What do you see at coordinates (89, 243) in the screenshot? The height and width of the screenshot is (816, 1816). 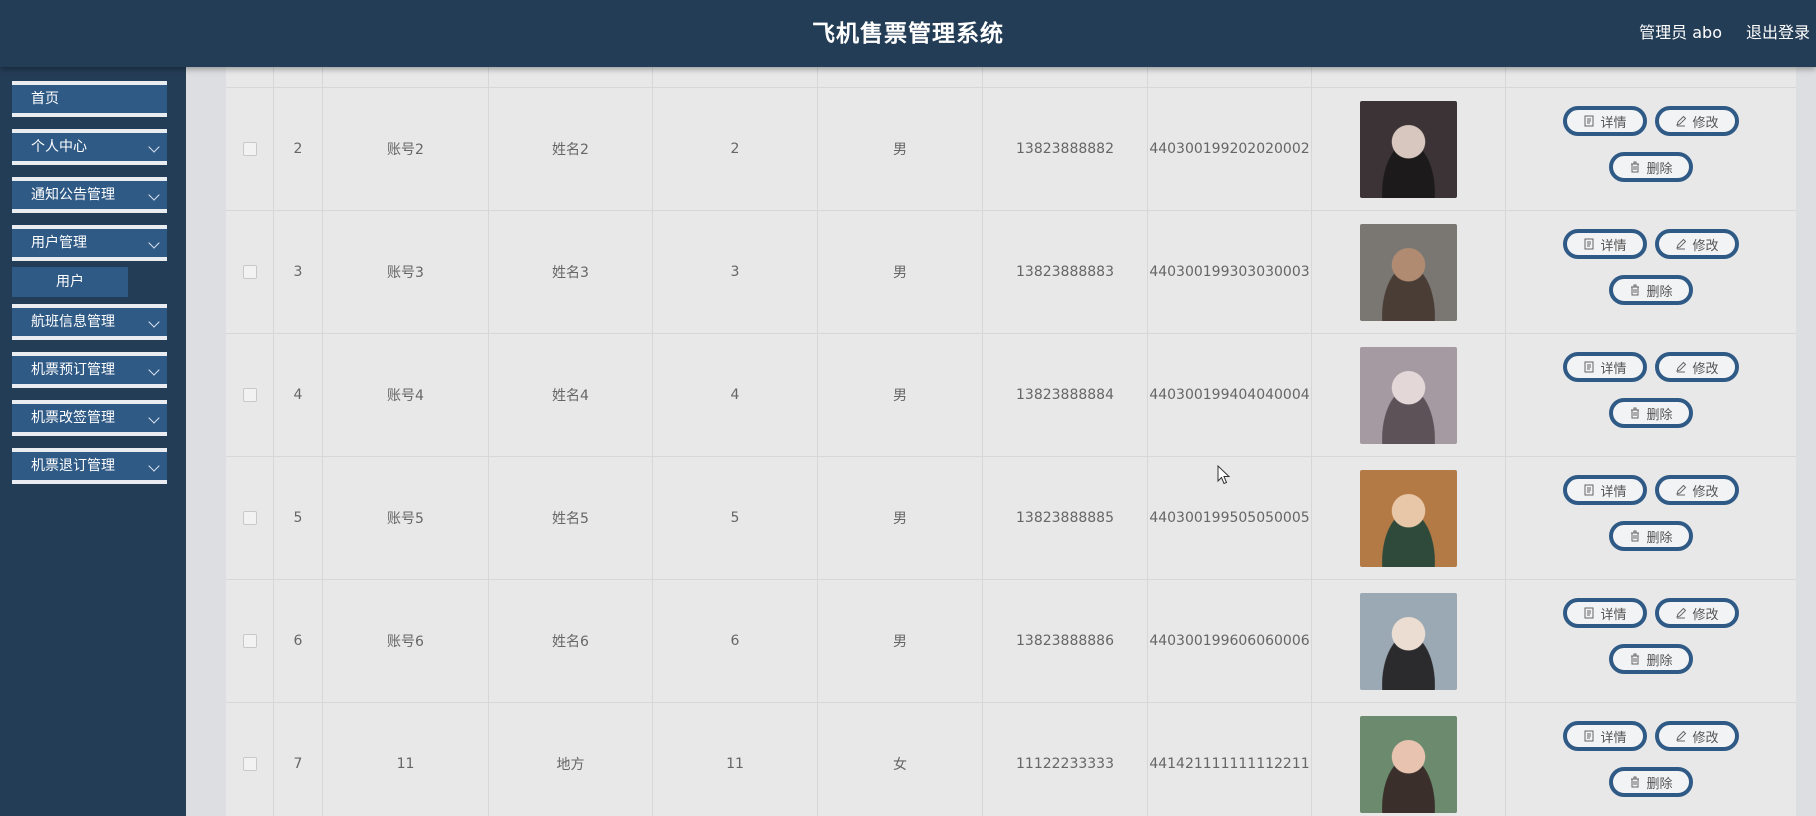 I see `sidebar-item-user-management: 用户管理` at bounding box center [89, 243].